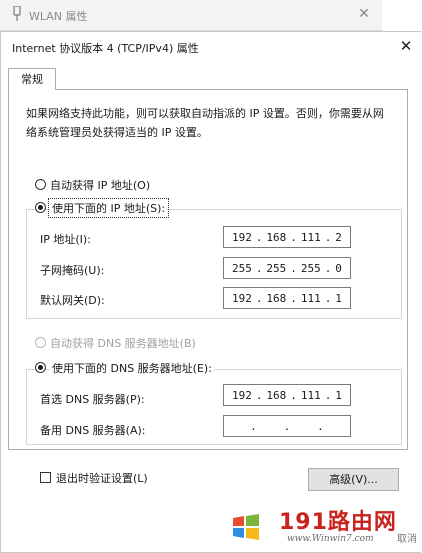 The width and height of the screenshot is (422, 553). What do you see at coordinates (338, 237) in the screenshot?
I see `octet: 2` at bounding box center [338, 237].